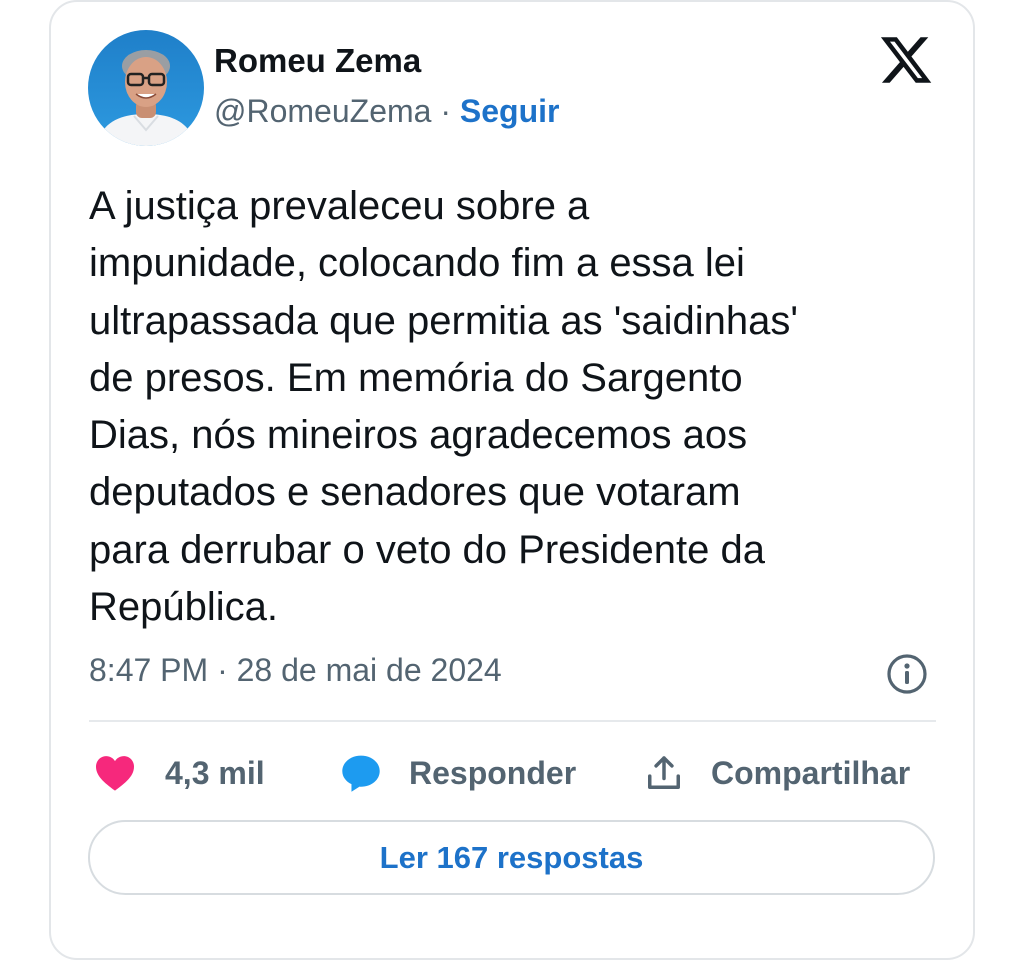 Image resolution: width=1024 pixels, height=960 pixels. What do you see at coordinates (493, 772) in the screenshot?
I see `reply-label: Responder` at bounding box center [493, 772].